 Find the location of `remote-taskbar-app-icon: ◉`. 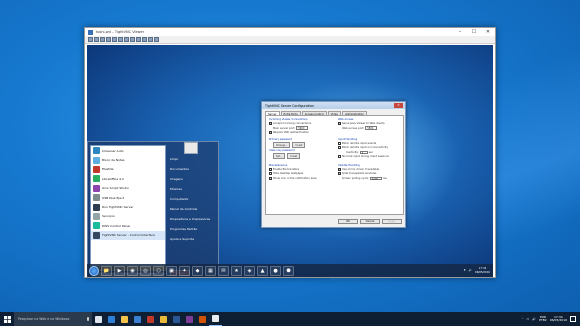

remote-taskbar-app-icon: ◉ is located at coordinates (132, 270).